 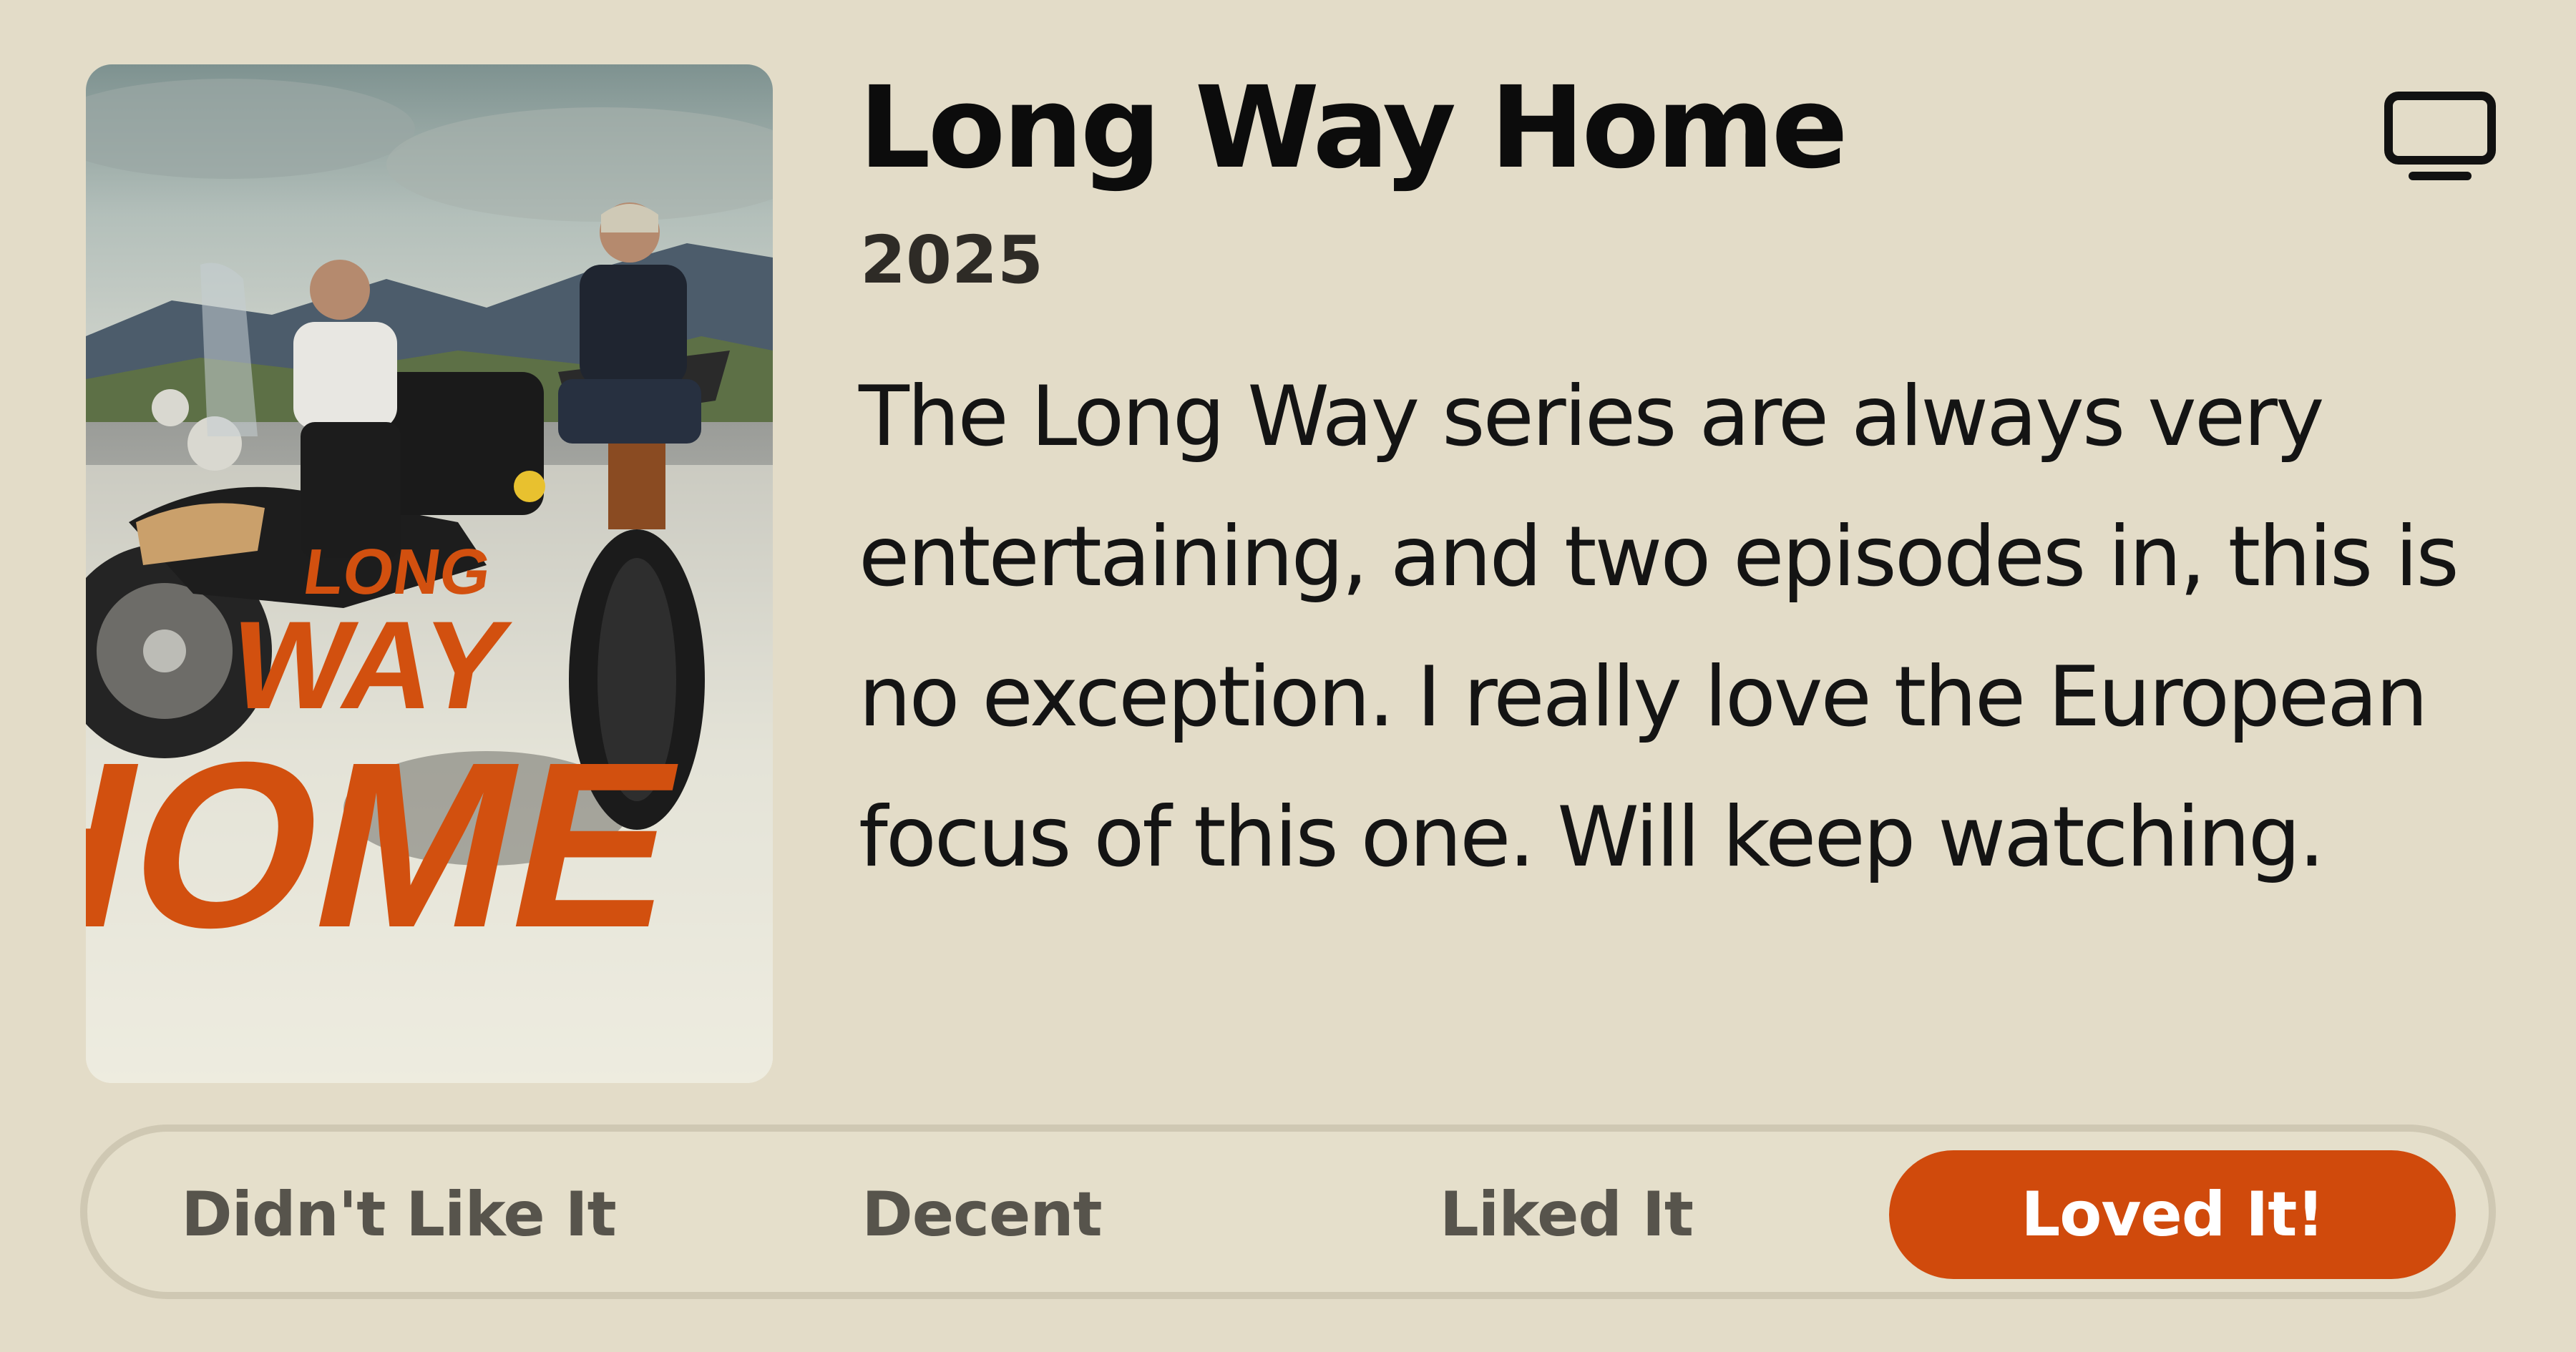 I want to click on rating-option-didnt-like-it: Didn't Like It, so click(x=399, y=1215).